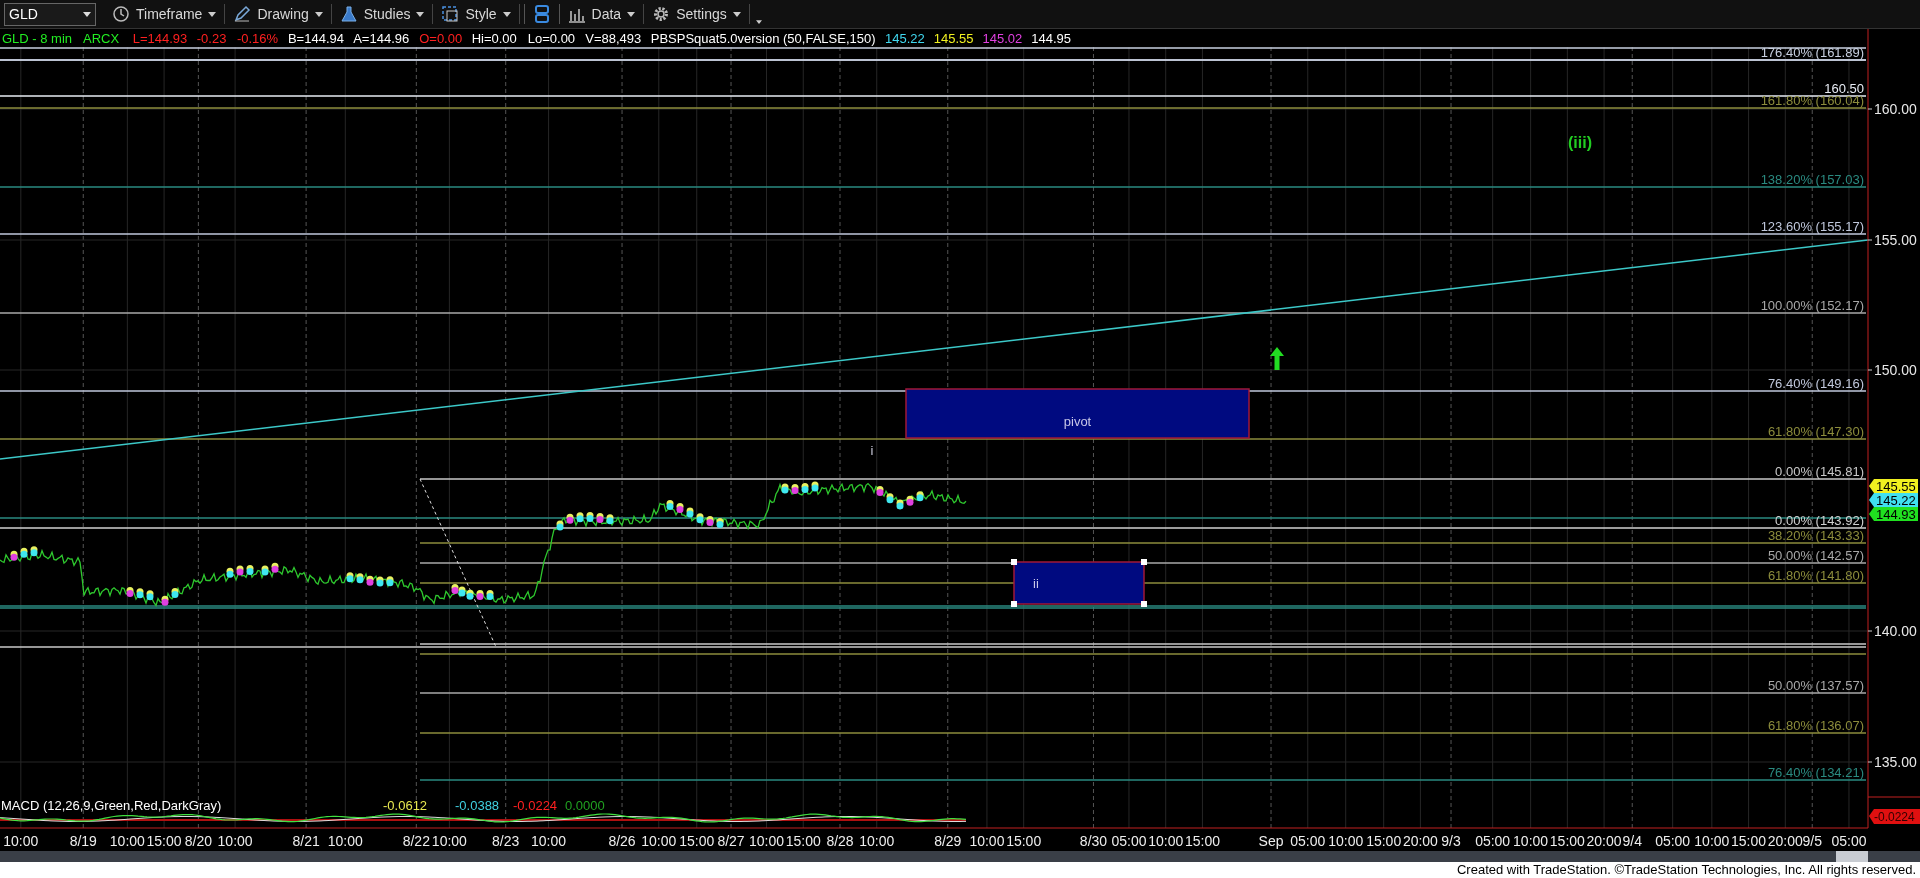 This screenshot has height=878, width=1920. What do you see at coordinates (1051, 38) in the screenshot?
I see `quote-field: 144.95` at bounding box center [1051, 38].